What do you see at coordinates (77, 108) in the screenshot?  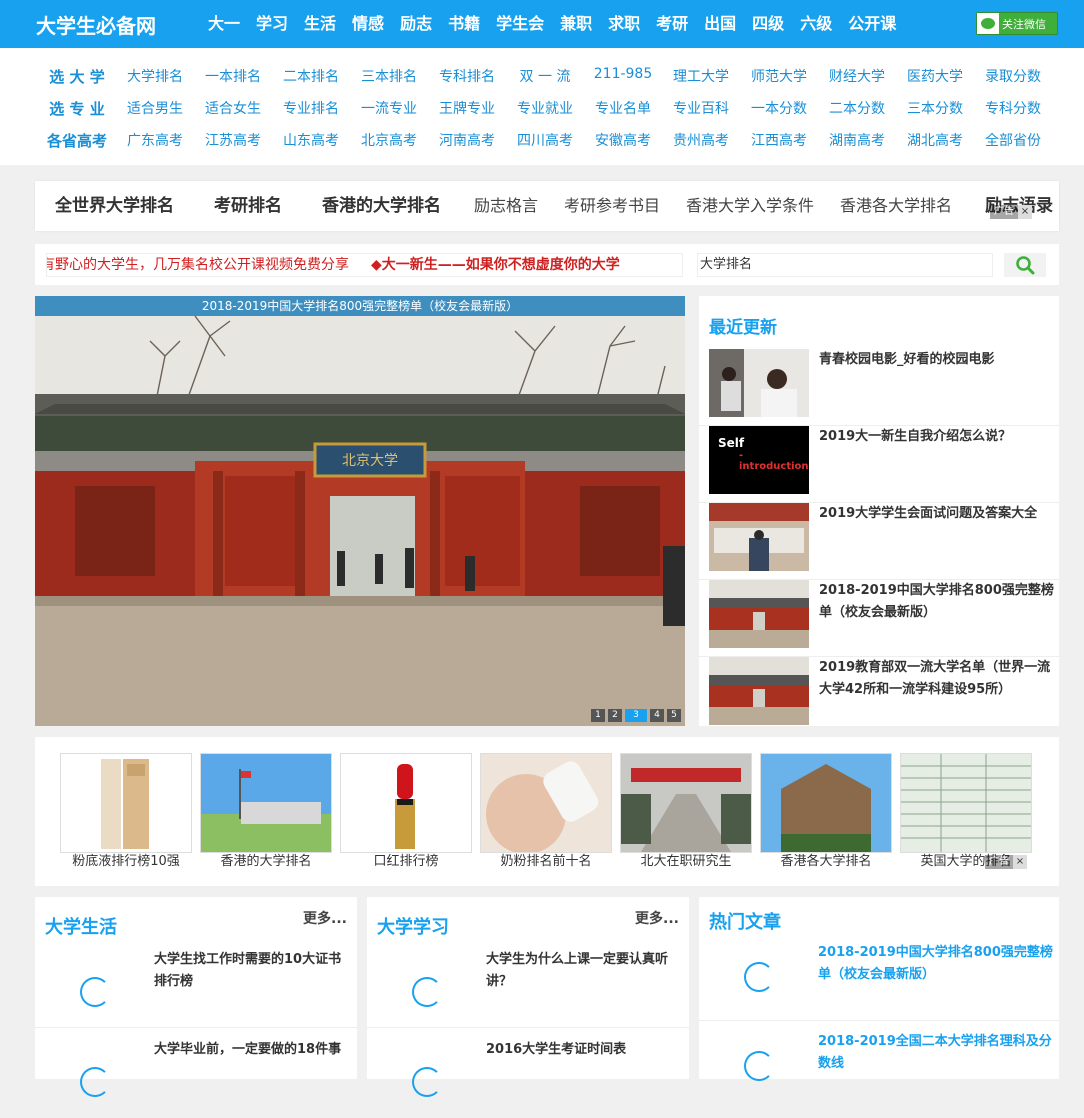 I see `category-link: 选 专 业` at bounding box center [77, 108].